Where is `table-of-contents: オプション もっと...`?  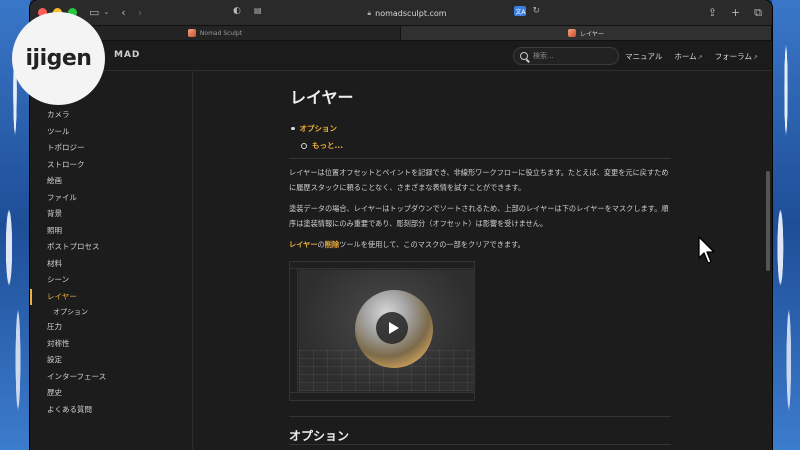
table-of-contents: オプション もっと... is located at coordinates (317, 137).